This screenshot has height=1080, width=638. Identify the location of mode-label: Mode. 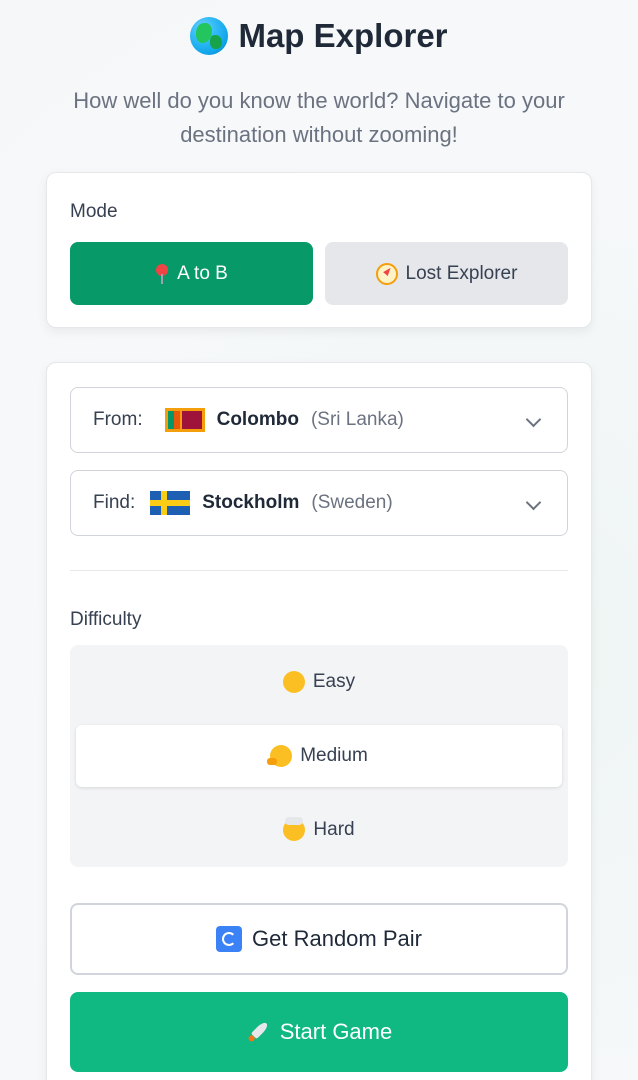
(94, 211).